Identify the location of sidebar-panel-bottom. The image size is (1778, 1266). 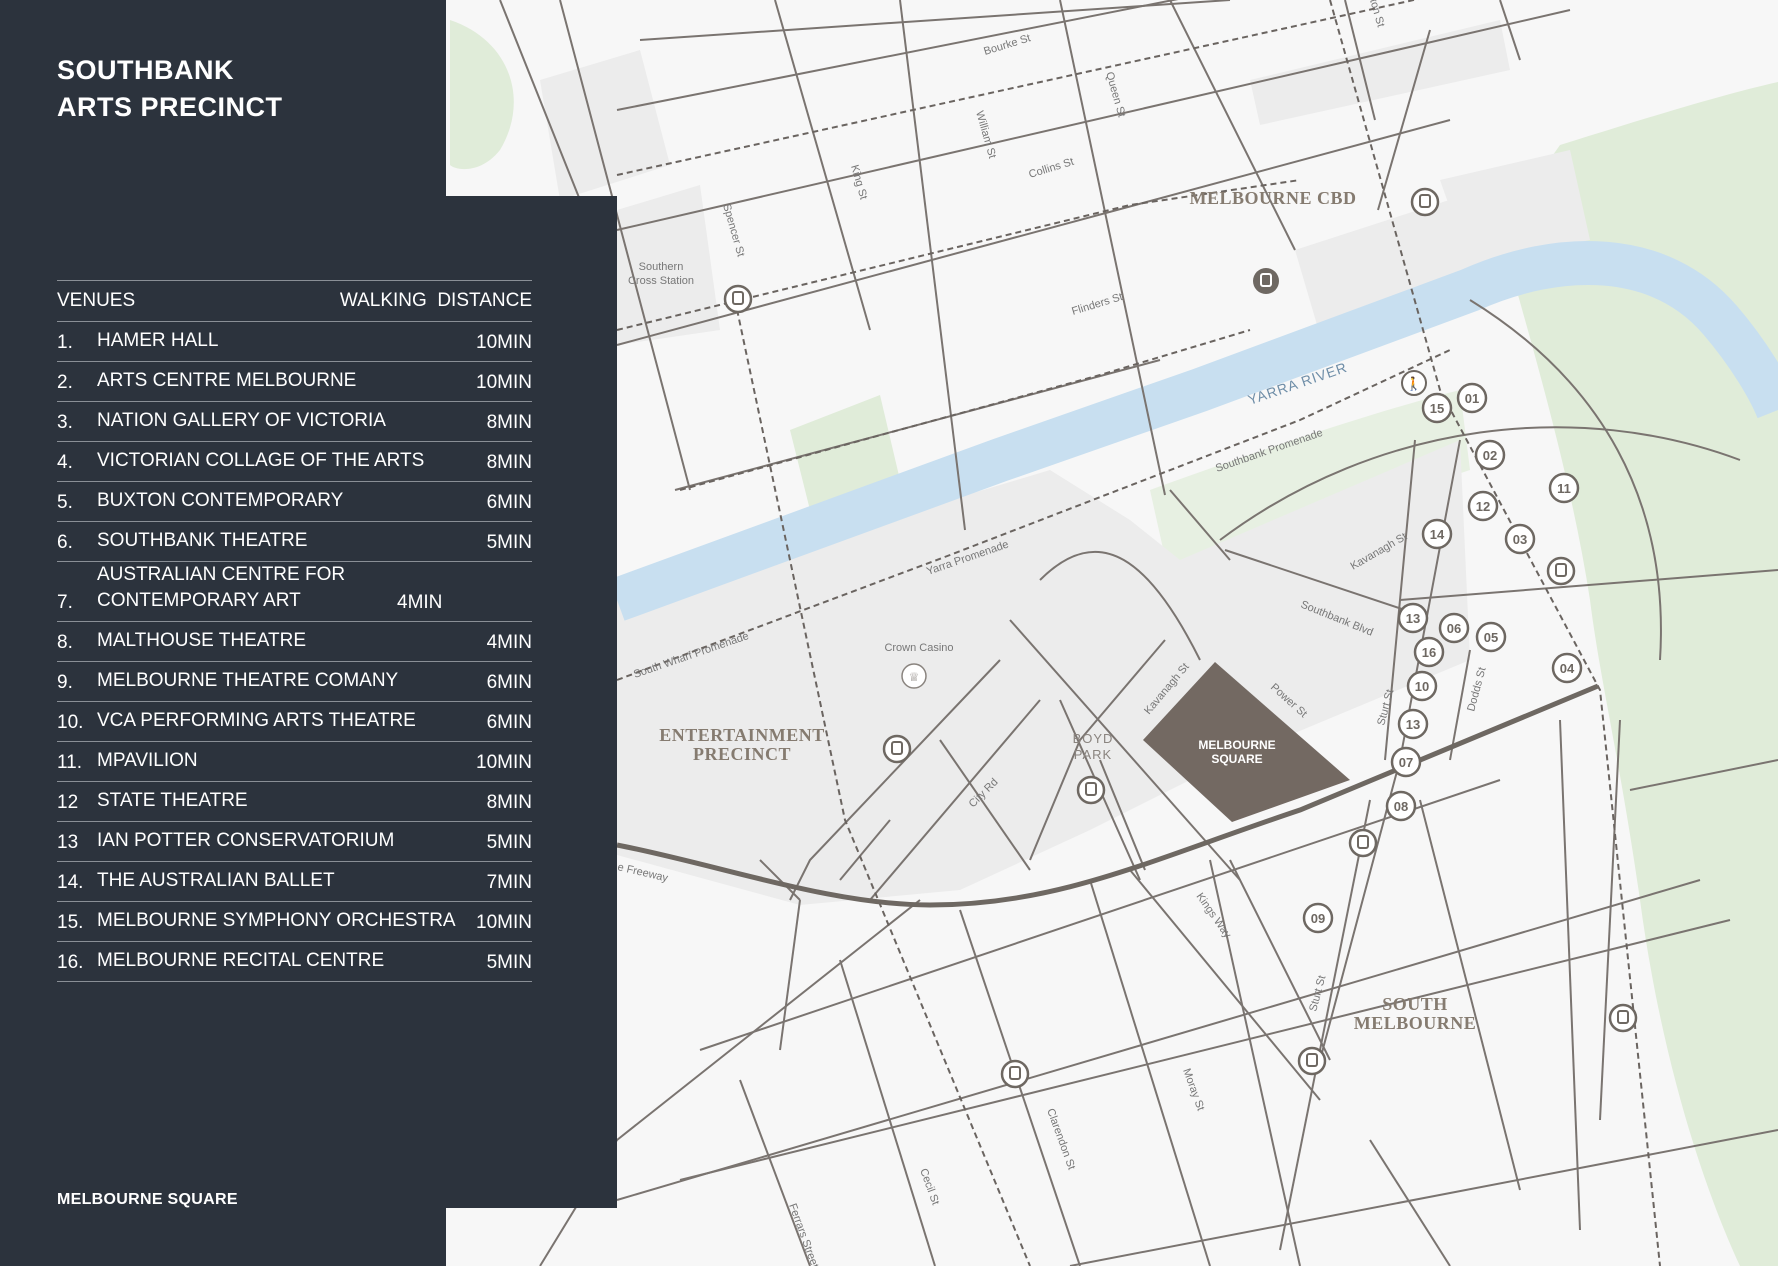
(223, 1237).